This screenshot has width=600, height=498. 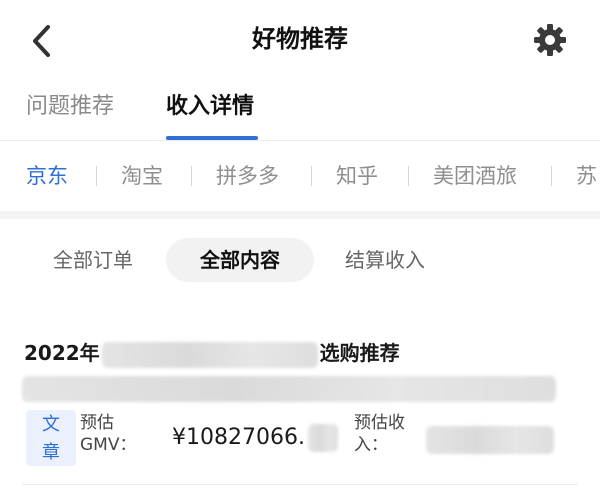 I want to click on settings-button, so click(x=550, y=40).